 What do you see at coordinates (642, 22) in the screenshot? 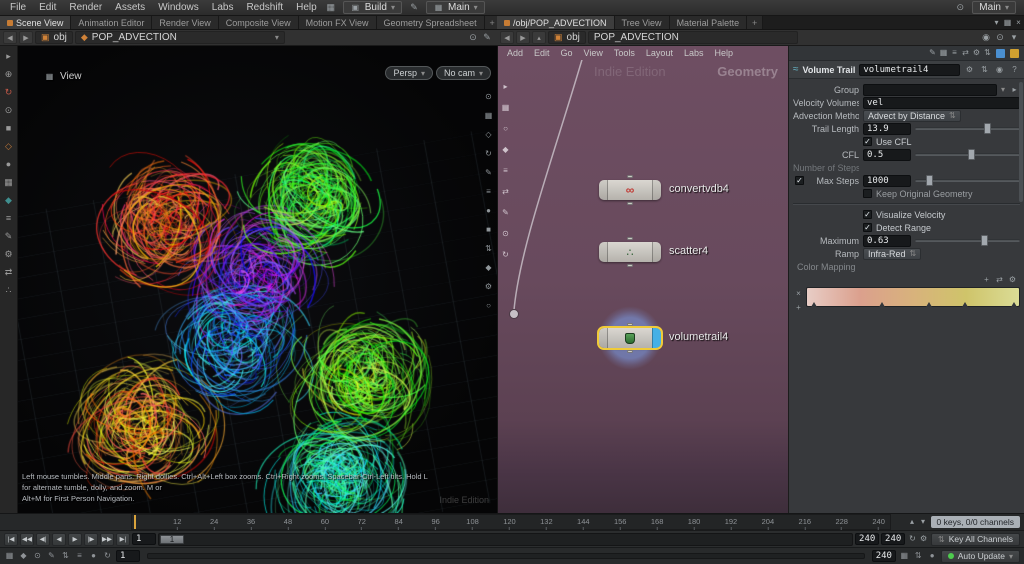
I see `tab-tree-view: Tree View` at bounding box center [642, 22].